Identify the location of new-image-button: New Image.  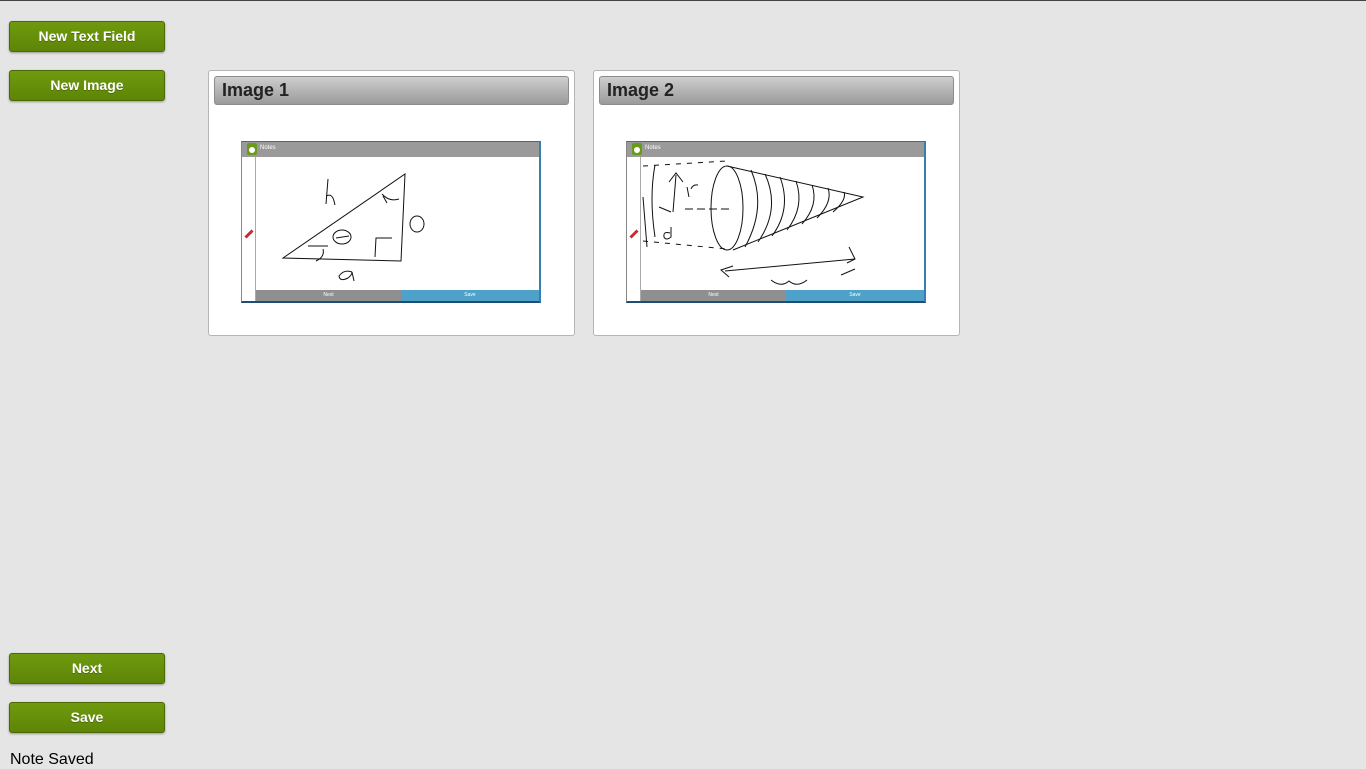
(87, 85).